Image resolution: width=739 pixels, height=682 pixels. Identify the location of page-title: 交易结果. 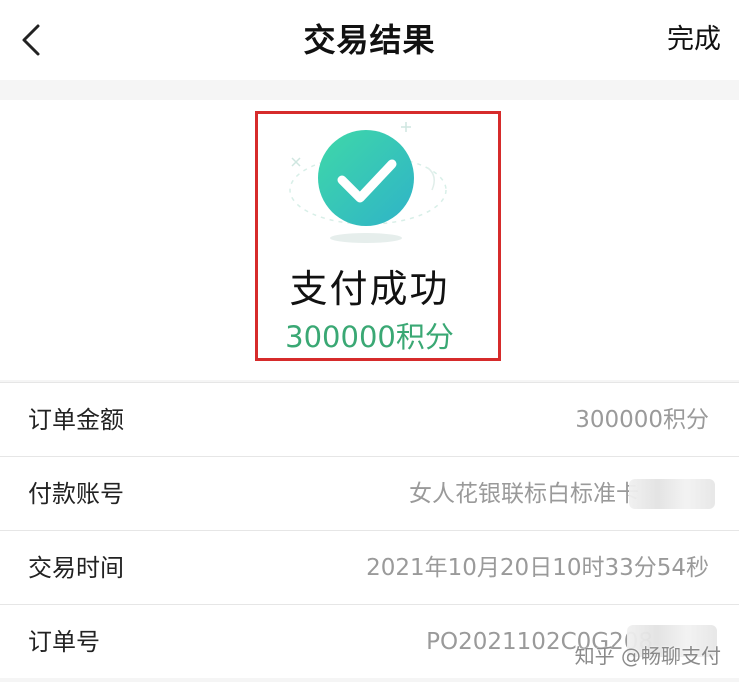
(369, 40).